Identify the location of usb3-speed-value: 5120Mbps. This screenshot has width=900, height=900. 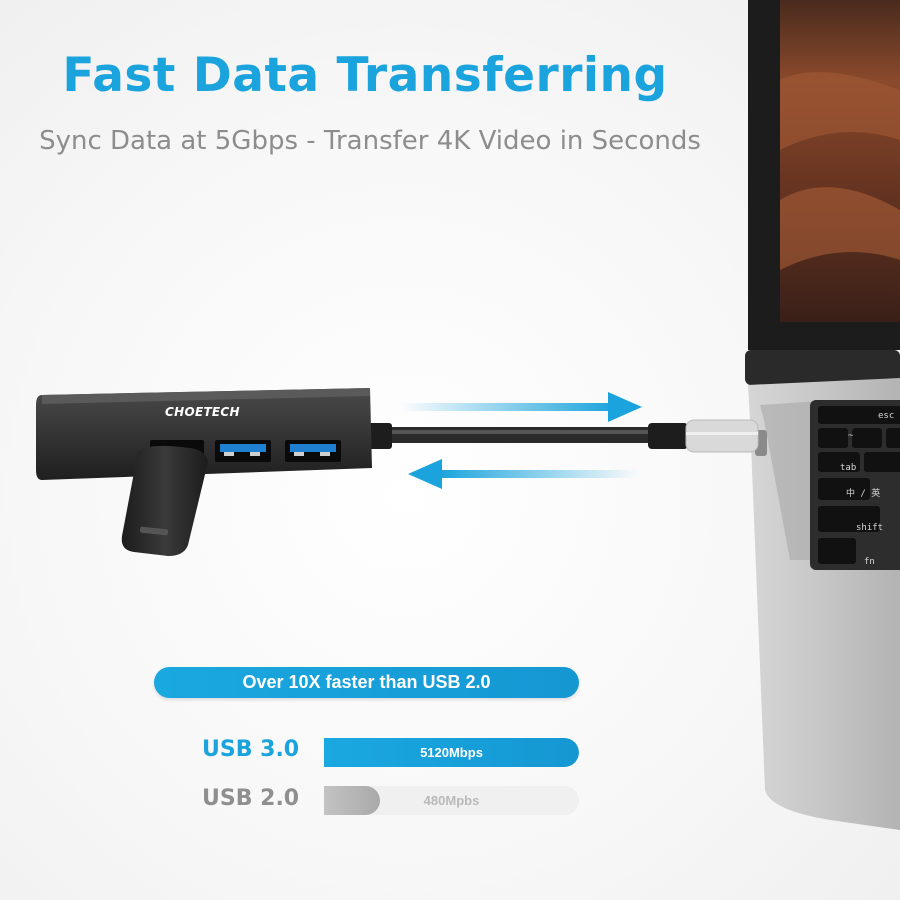
(451, 752).